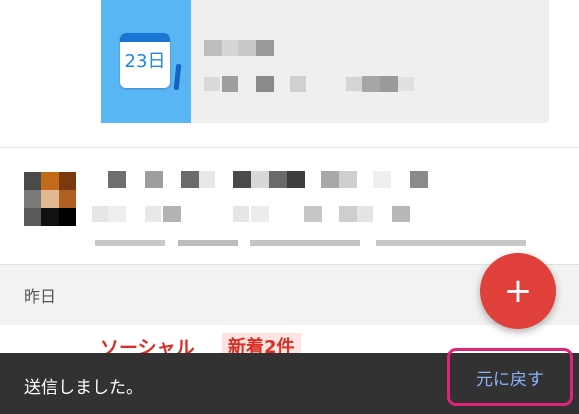  I want to click on calendar-icon: 23日, so click(145, 60).